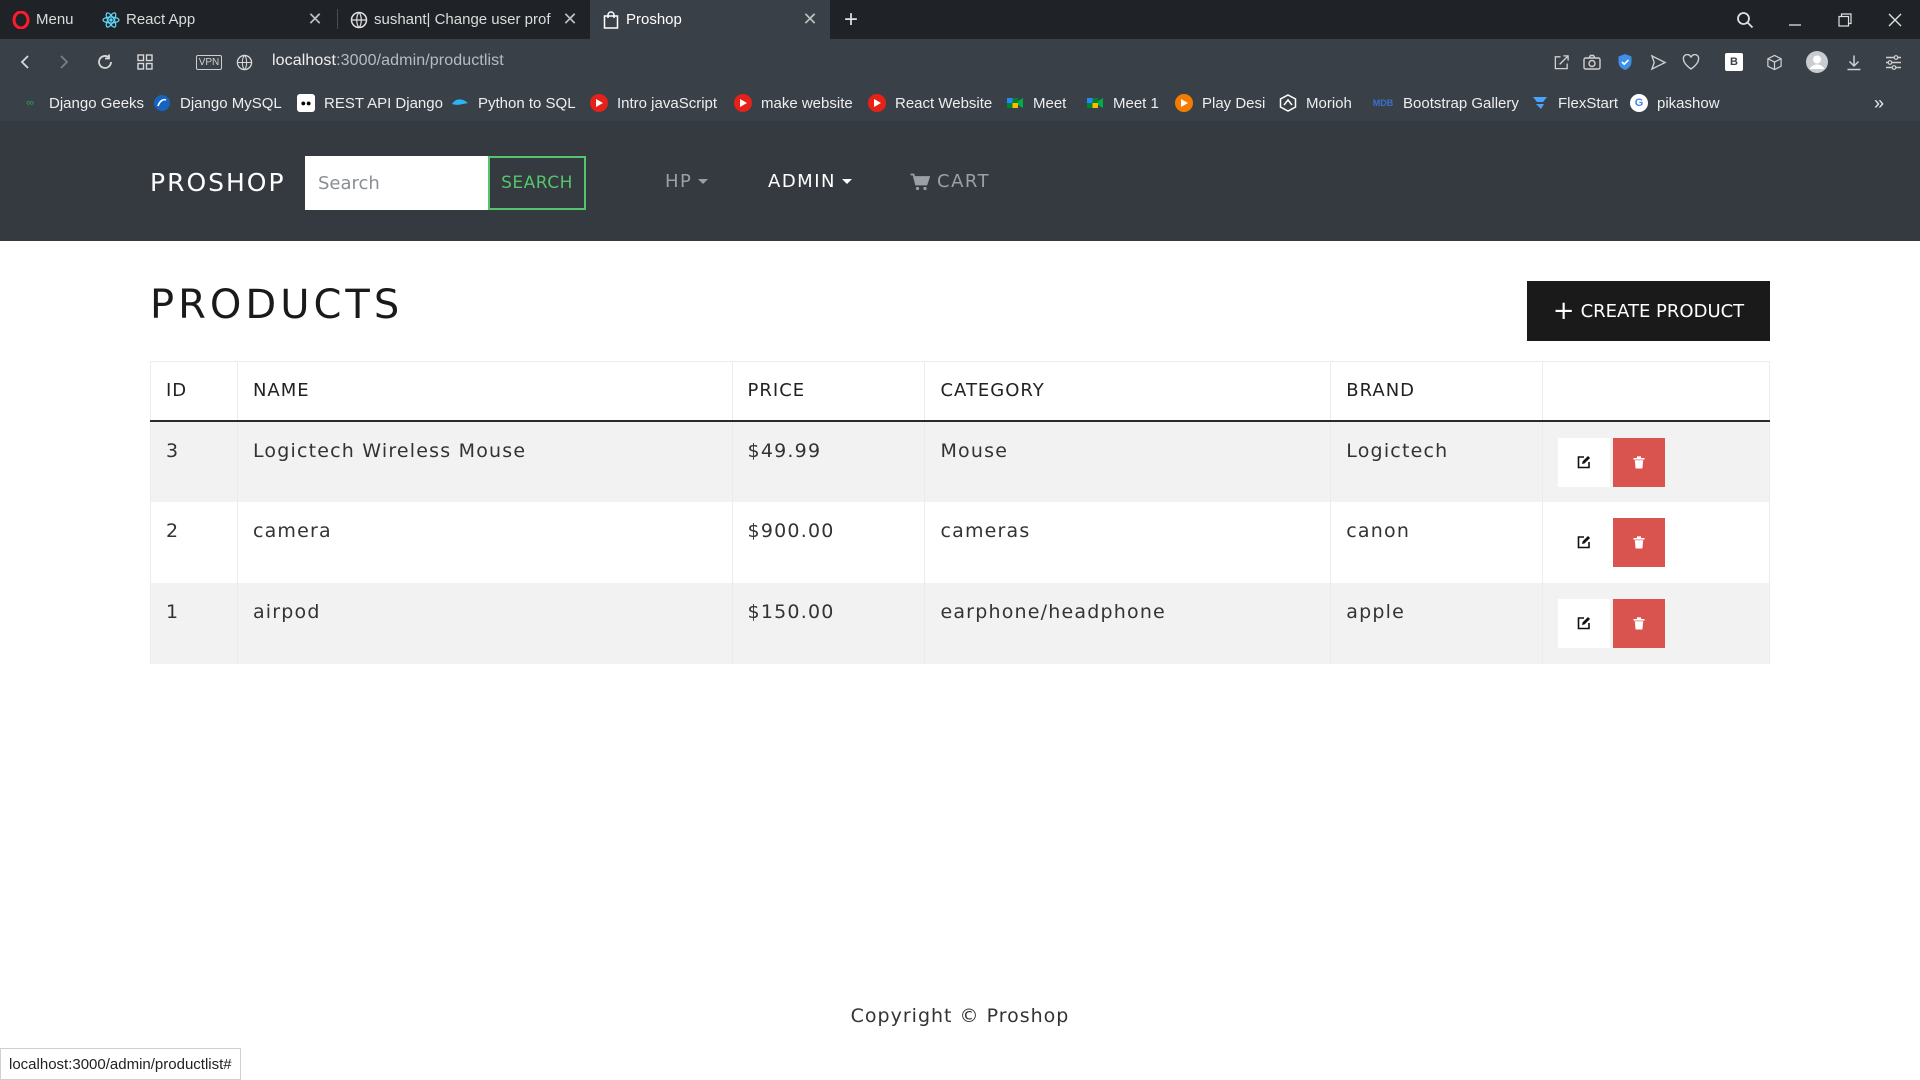 The width and height of the screenshot is (1920, 1080). I want to click on column-header-id: ID, so click(194, 391).